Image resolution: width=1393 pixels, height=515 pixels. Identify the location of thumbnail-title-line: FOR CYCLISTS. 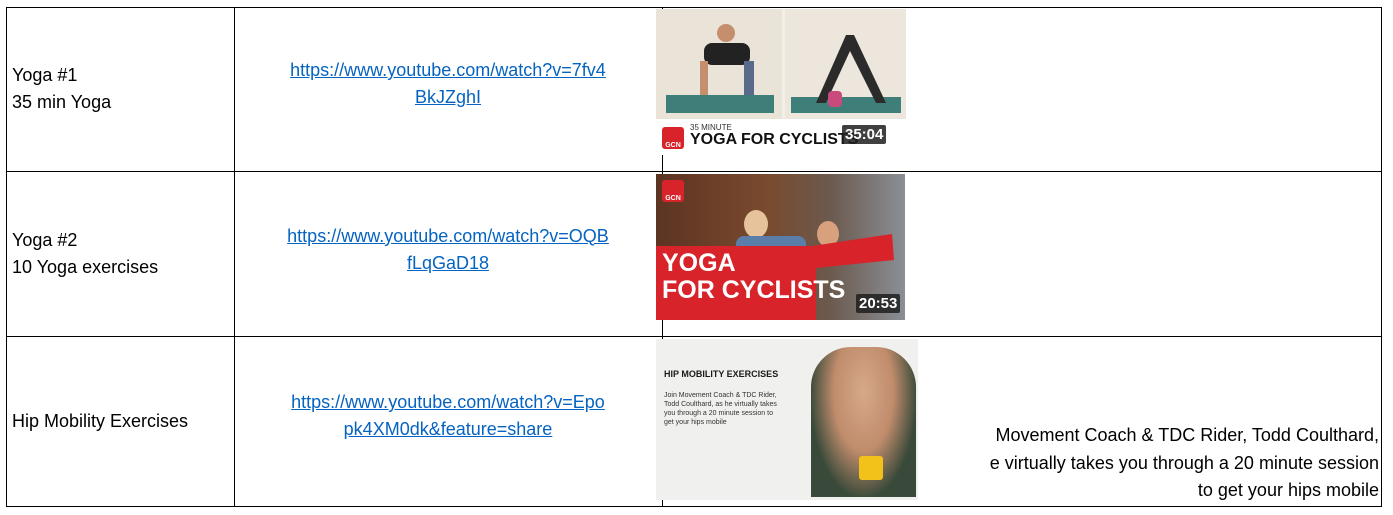
(754, 290).